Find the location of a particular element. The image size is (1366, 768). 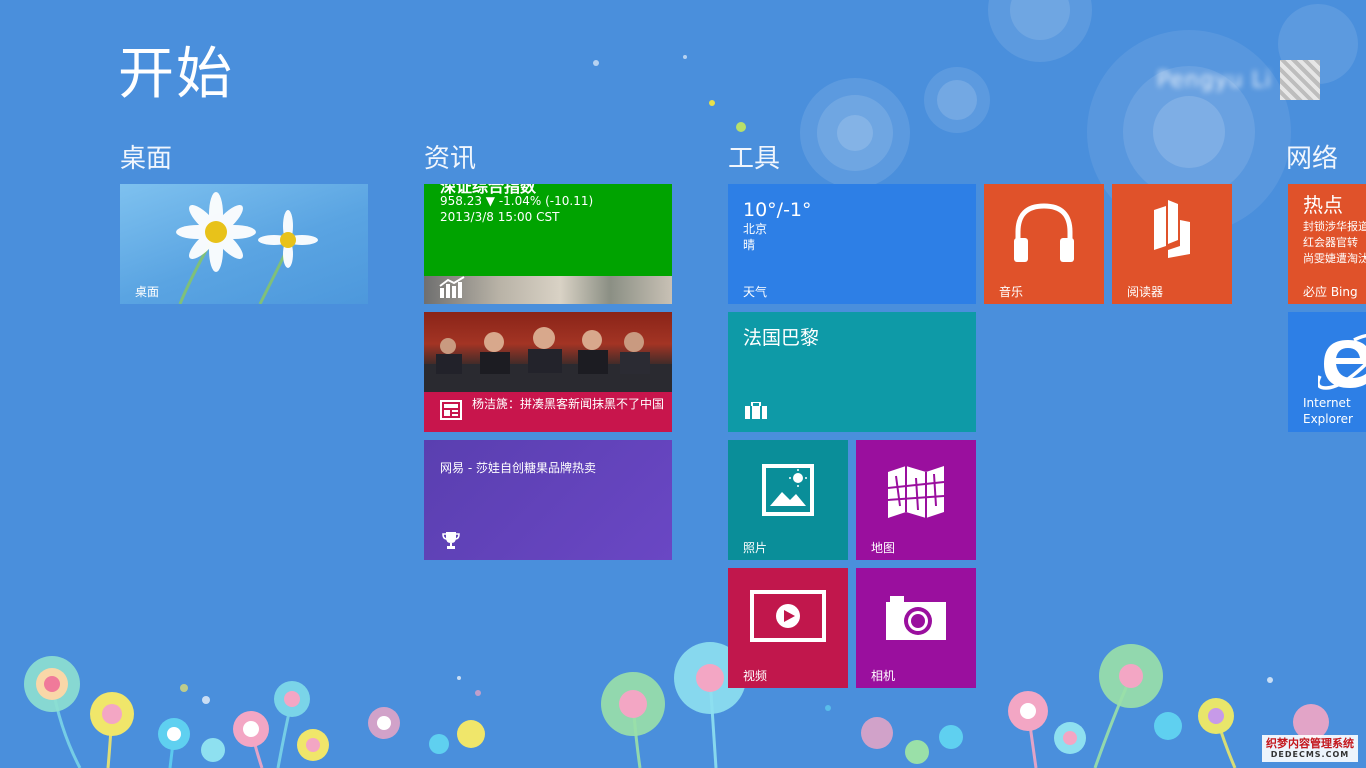

bing-headline: 尚雯婕遭淘汰 is located at coordinates (1334, 258).